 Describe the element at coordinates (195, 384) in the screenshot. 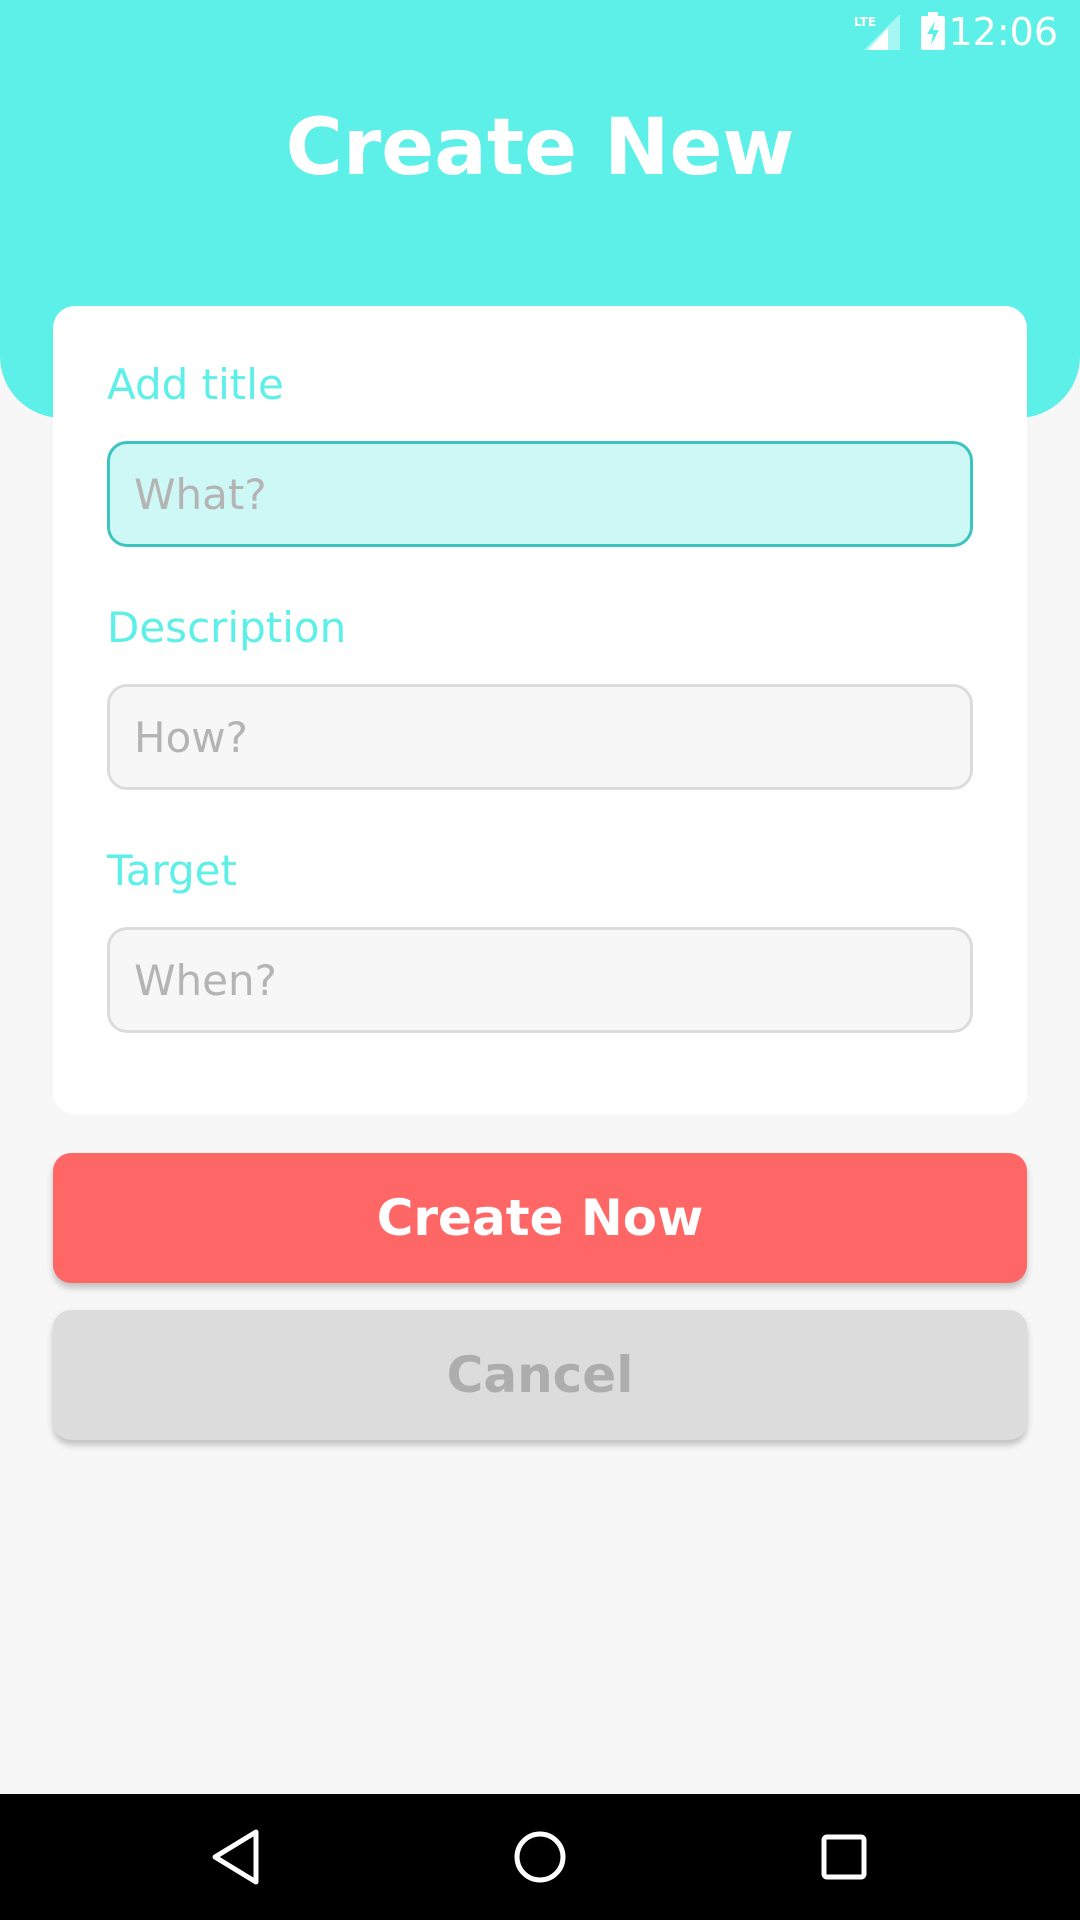

I see `title-field-label: Add title` at that location.